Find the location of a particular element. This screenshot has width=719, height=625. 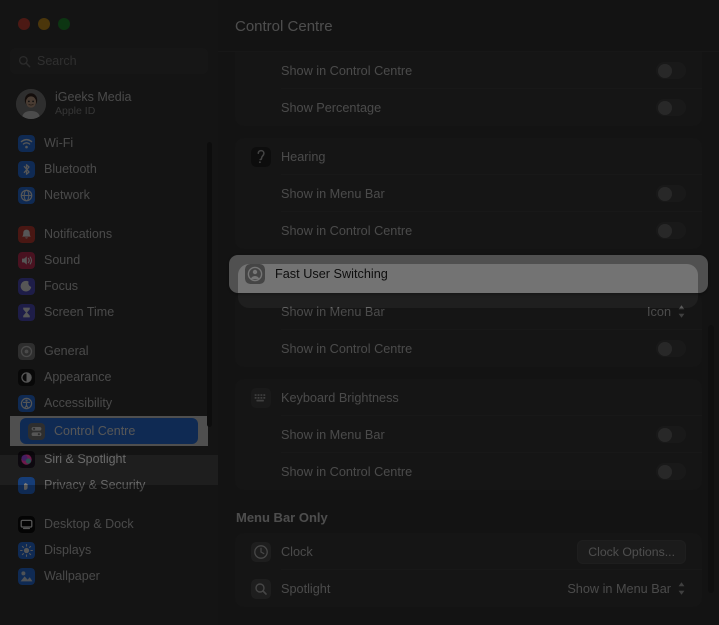

sidebar-item-label: Wallpaper is located at coordinates (72, 576).